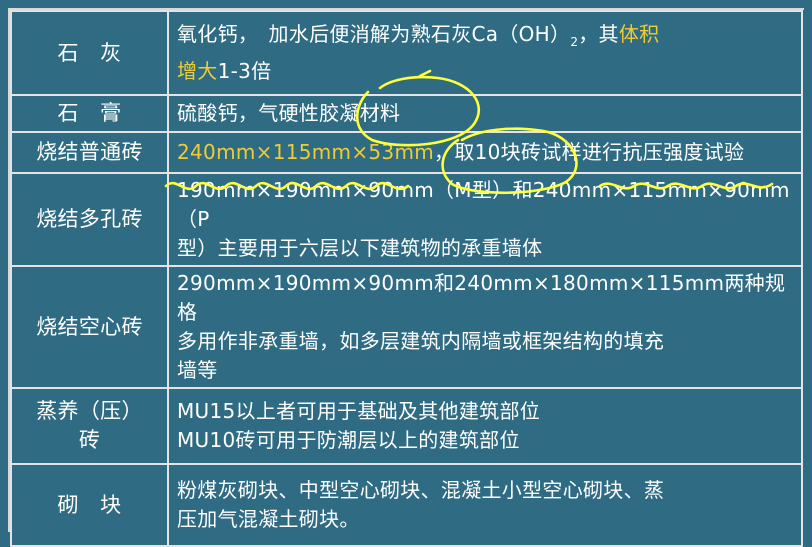  Describe the element at coordinates (89, 53) in the screenshot. I see `row-label-lime: 石 灰` at that location.